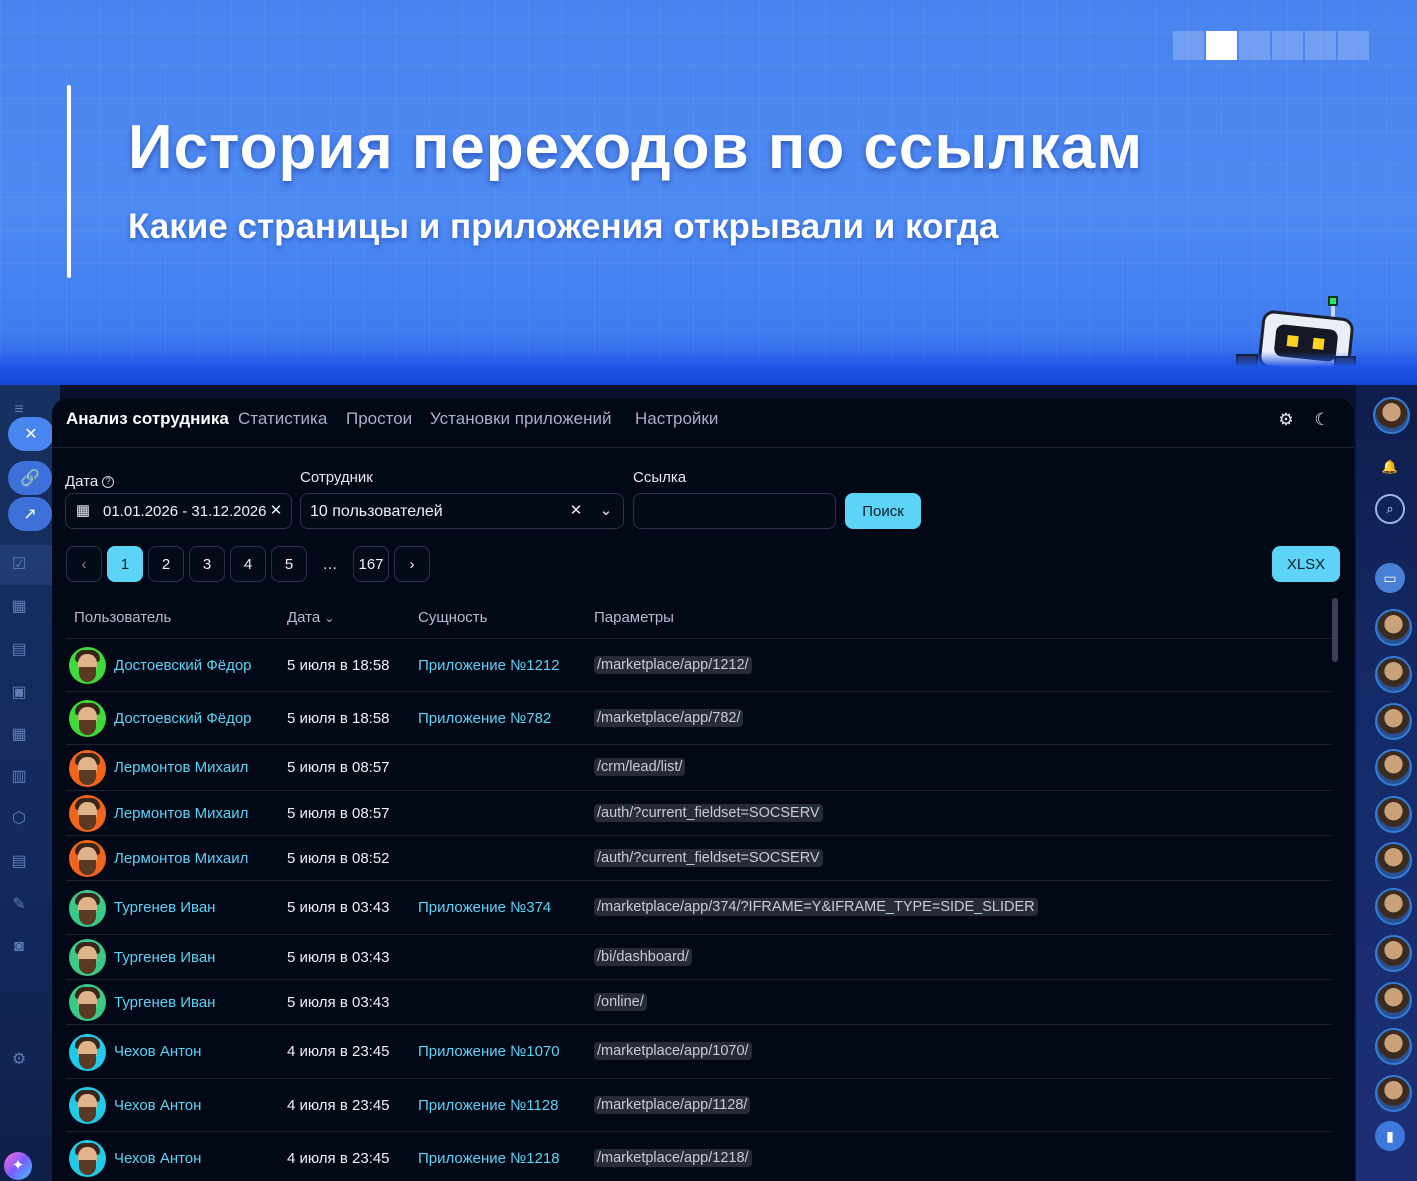 This screenshot has width=1417, height=1181. Describe the element at coordinates (282, 419) in the screenshot. I see `tab-statistics: Статистика` at that location.